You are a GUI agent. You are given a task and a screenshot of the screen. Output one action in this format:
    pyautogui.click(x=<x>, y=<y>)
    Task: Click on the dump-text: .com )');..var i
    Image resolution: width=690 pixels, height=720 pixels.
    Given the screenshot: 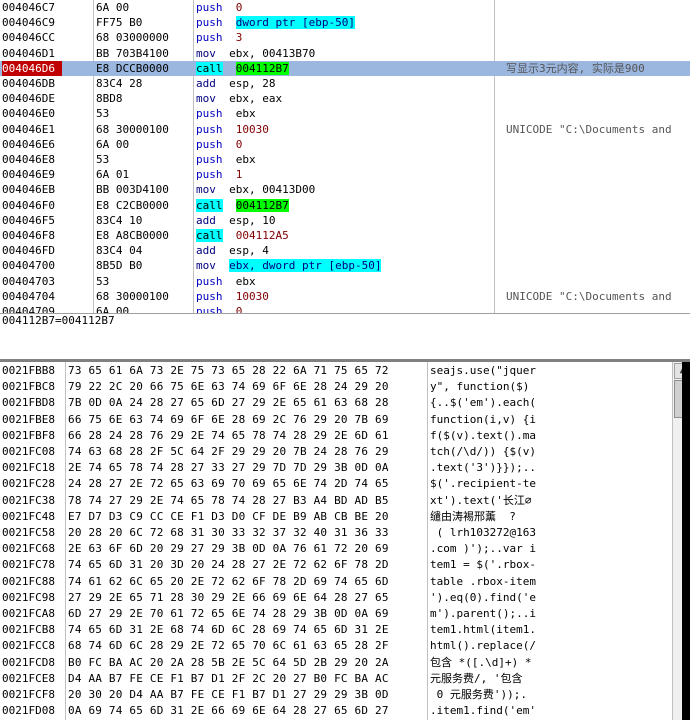 What is the action you would take?
    pyautogui.click(x=483, y=549)
    